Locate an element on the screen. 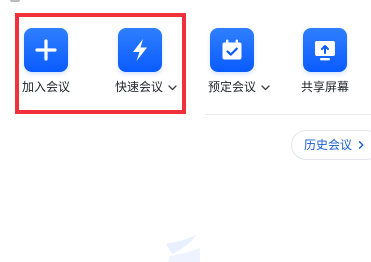 The image size is (371, 262). plus-icon is located at coordinates (46, 50).